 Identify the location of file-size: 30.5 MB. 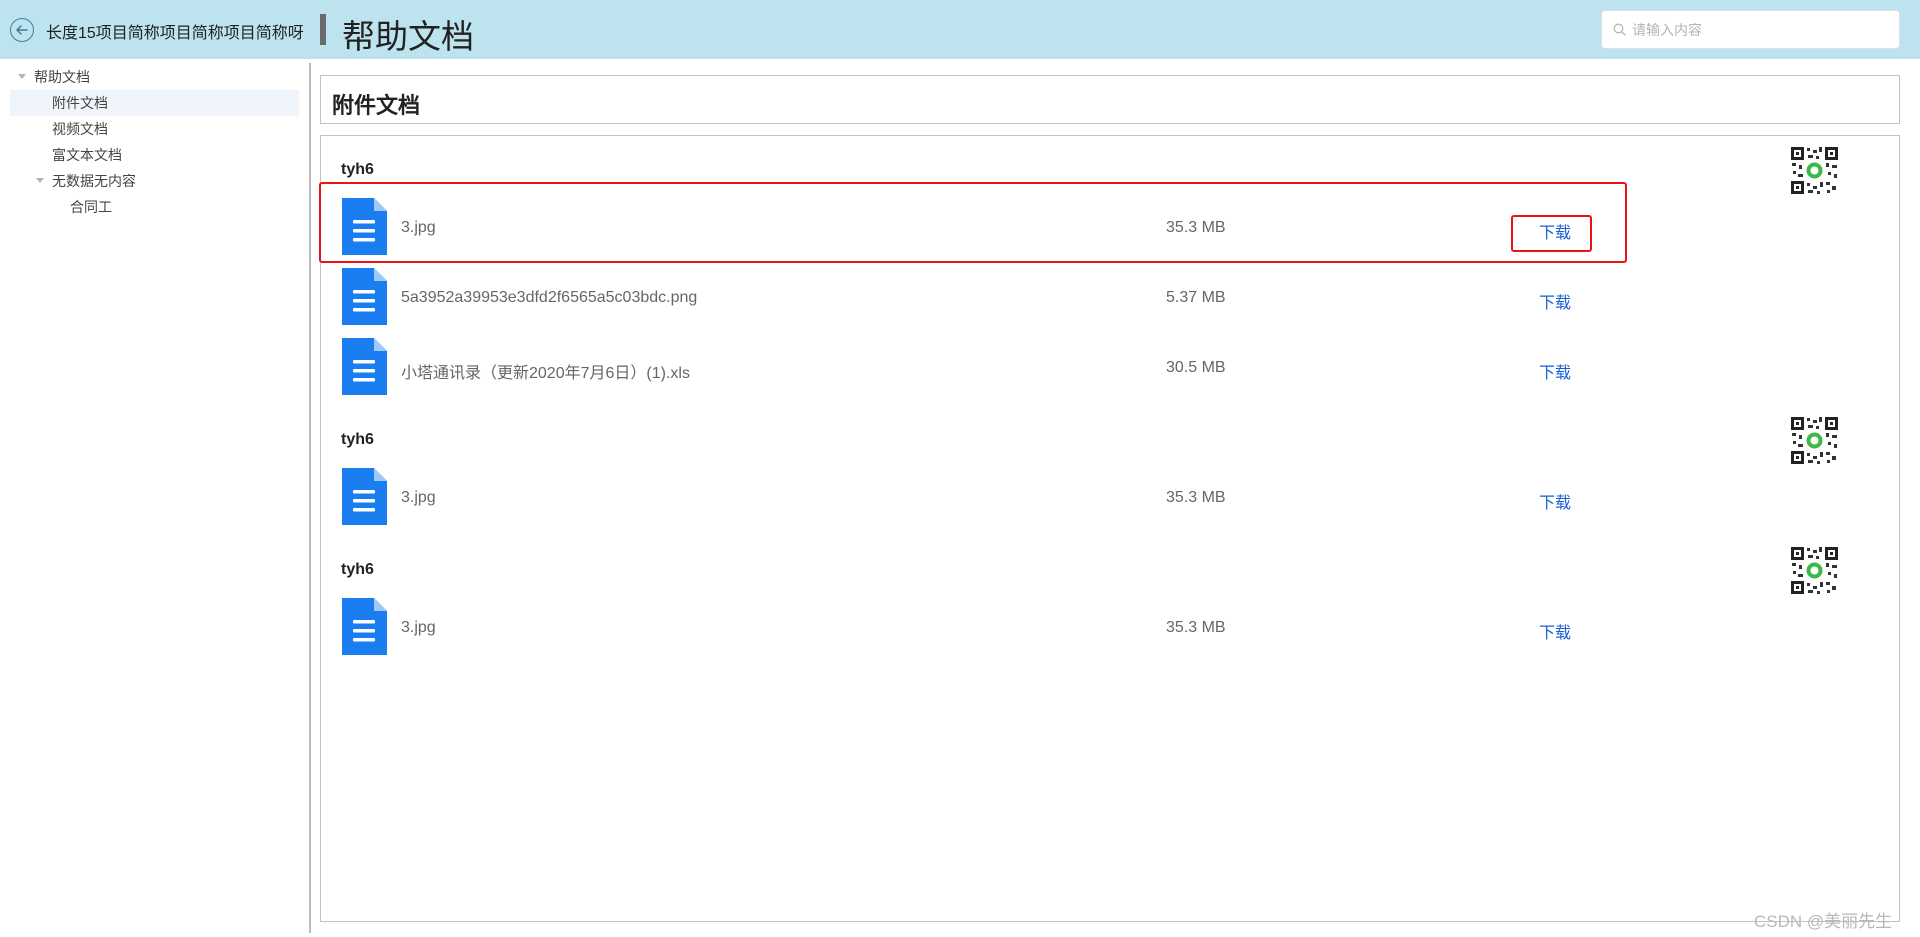
(1196, 367).